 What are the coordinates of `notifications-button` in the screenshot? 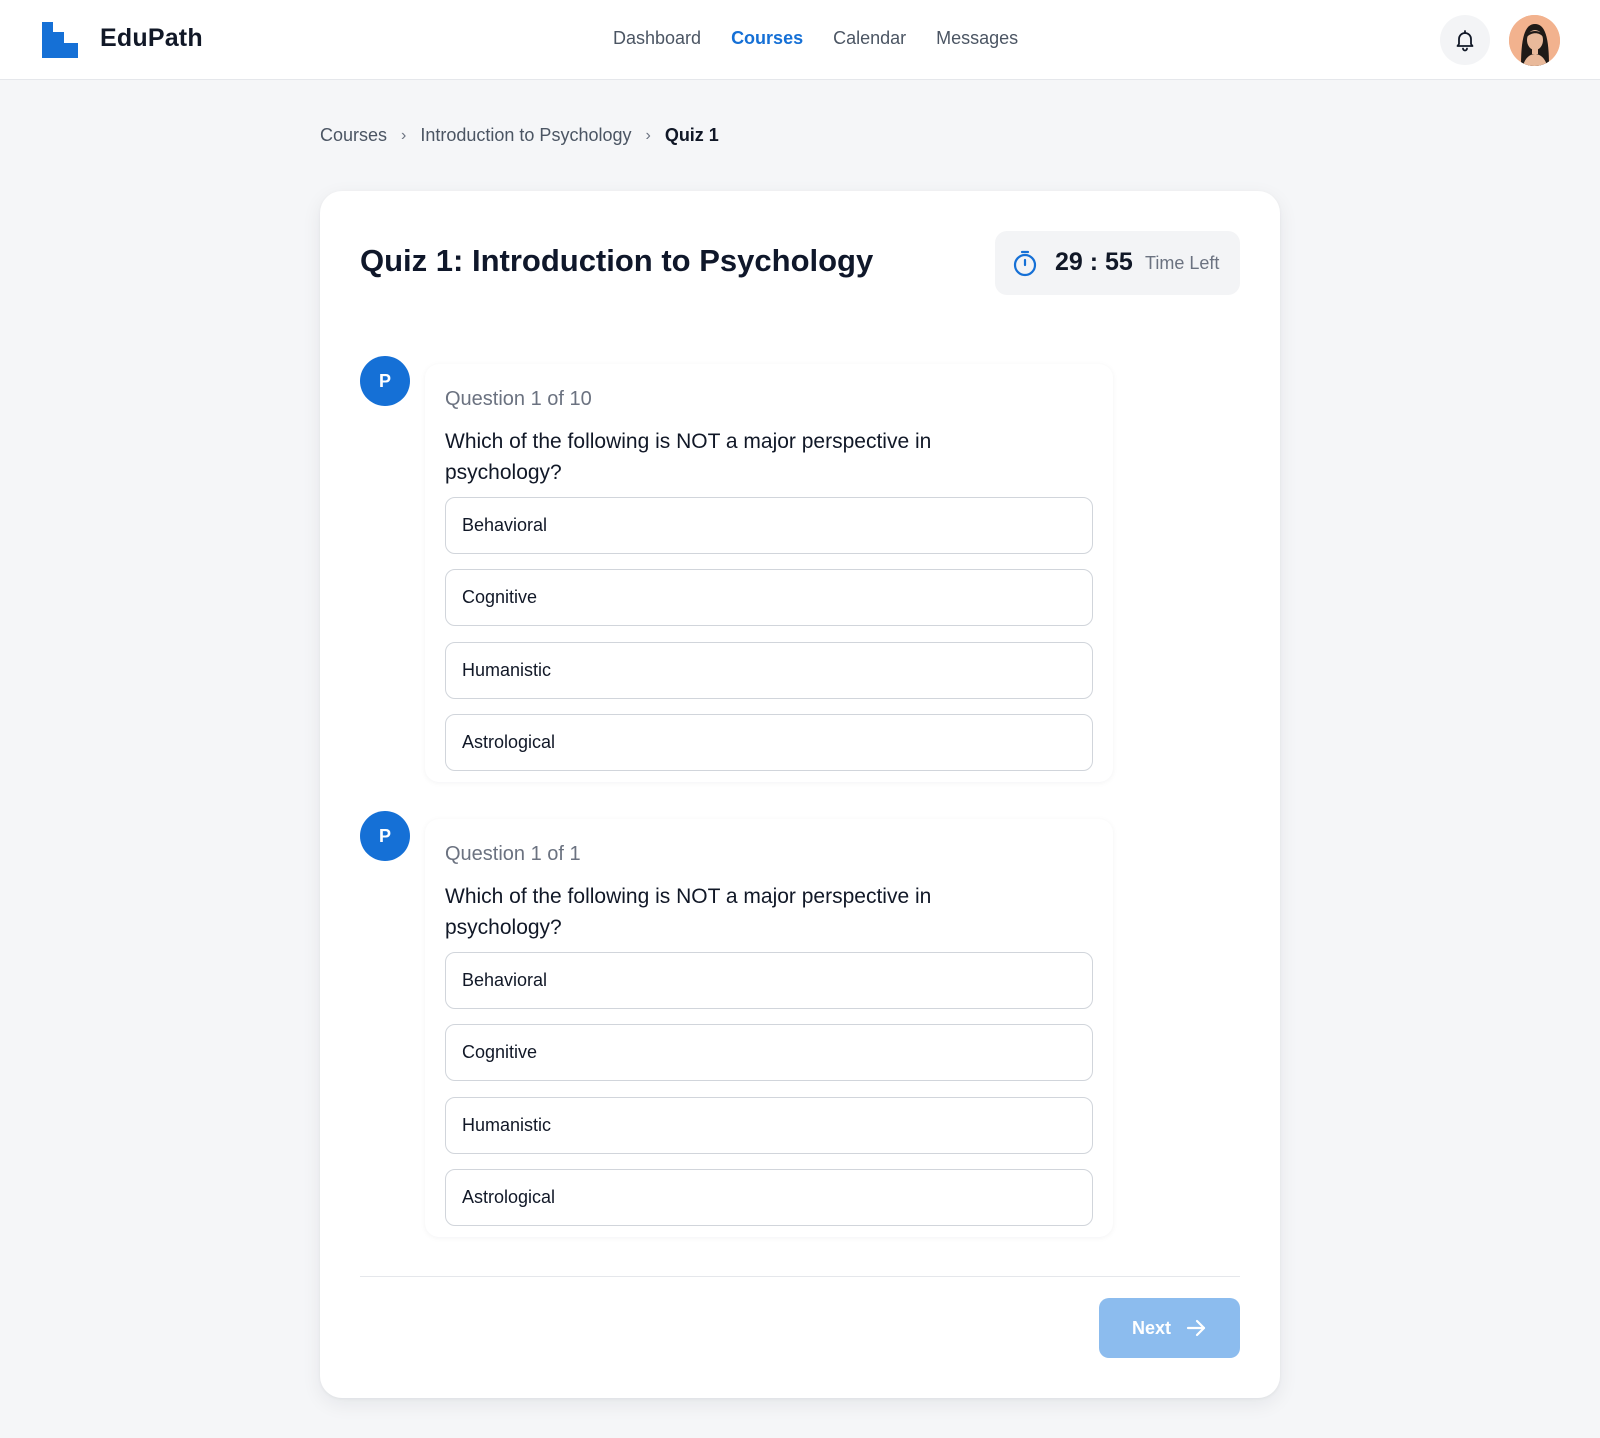 It's located at (1465, 40).